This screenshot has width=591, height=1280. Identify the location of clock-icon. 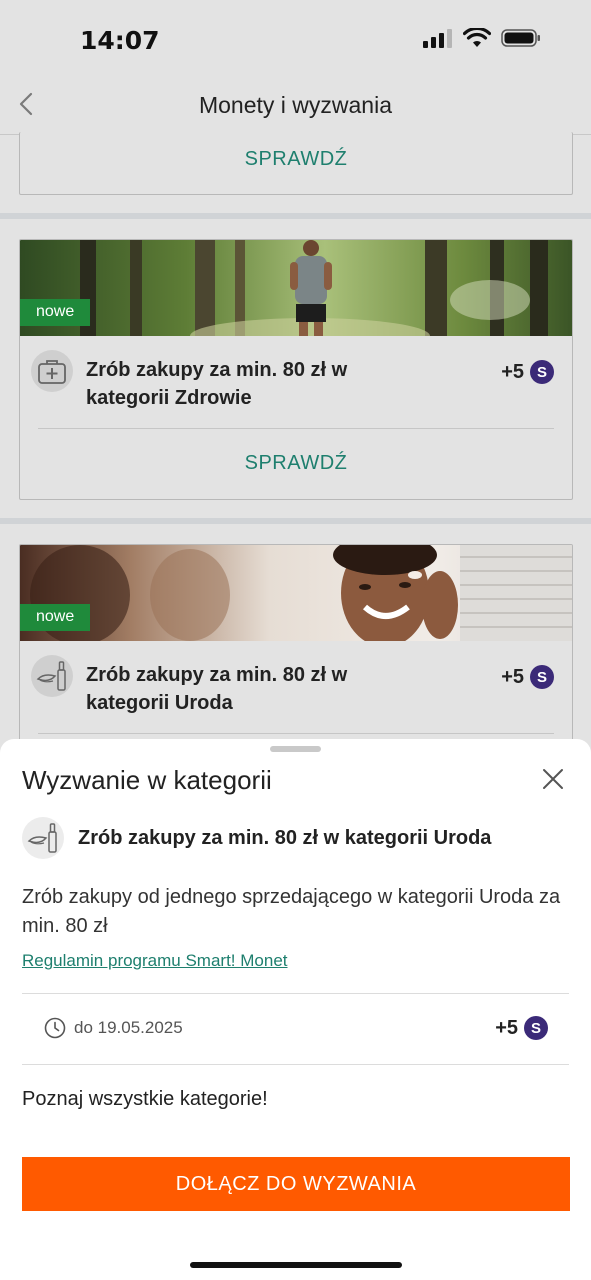
(55, 1028).